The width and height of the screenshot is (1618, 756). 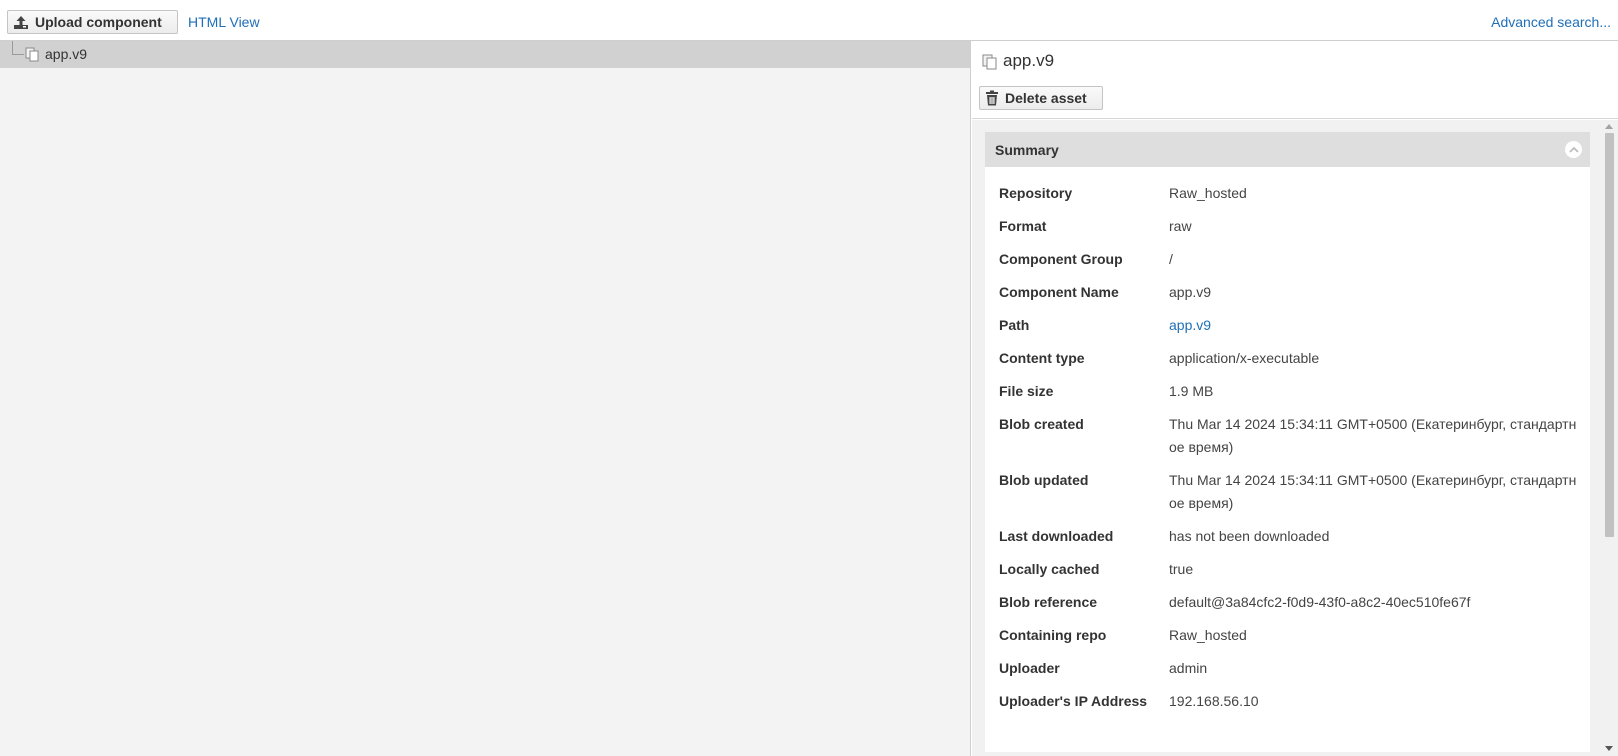 What do you see at coordinates (992, 98) in the screenshot?
I see `trash-icon` at bounding box center [992, 98].